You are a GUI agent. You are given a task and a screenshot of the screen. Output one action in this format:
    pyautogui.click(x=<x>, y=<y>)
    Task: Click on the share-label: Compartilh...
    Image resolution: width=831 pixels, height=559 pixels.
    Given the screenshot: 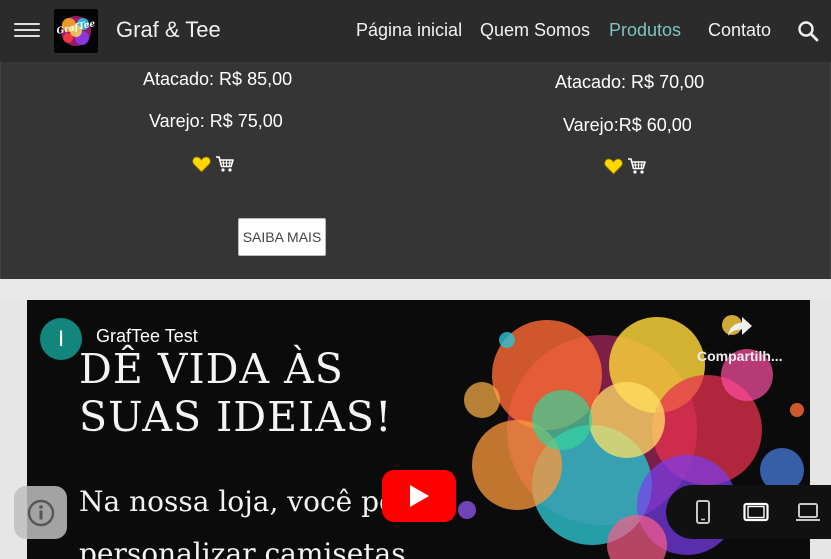 What is the action you would take?
    pyautogui.click(x=740, y=356)
    